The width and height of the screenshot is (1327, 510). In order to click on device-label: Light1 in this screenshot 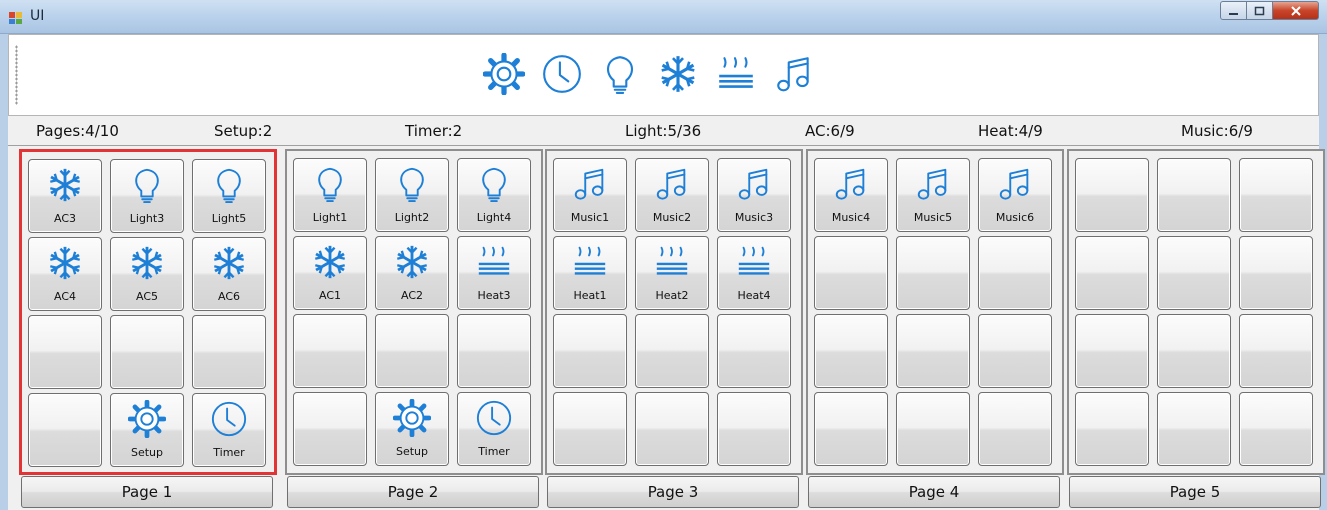, I will do `click(330, 217)`.